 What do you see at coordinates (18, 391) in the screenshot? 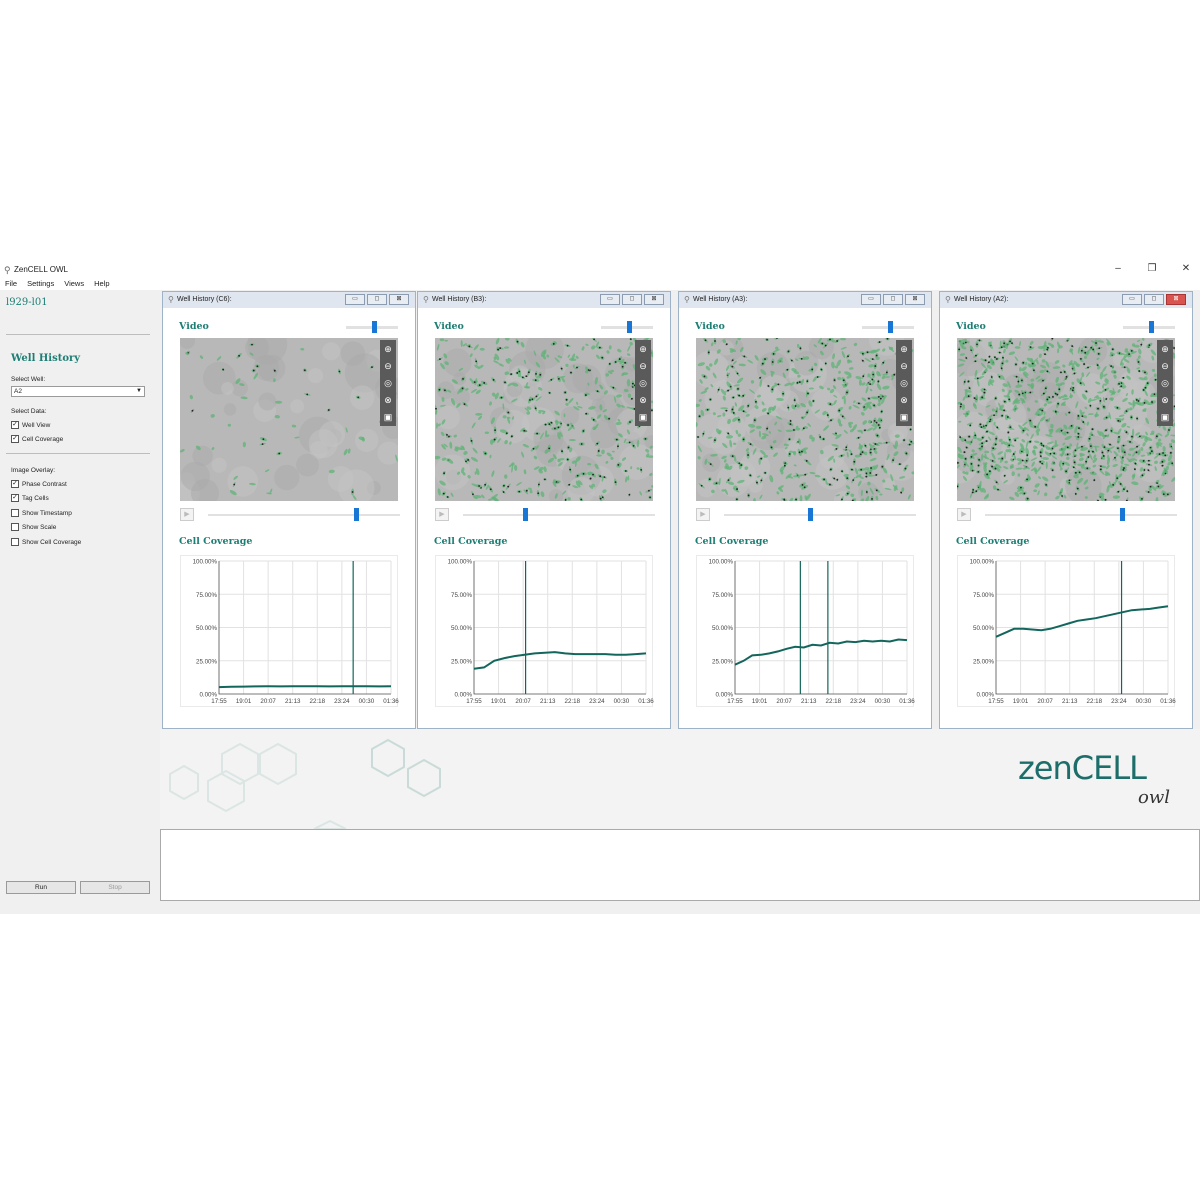
I see `well-select-value: A2` at bounding box center [18, 391].